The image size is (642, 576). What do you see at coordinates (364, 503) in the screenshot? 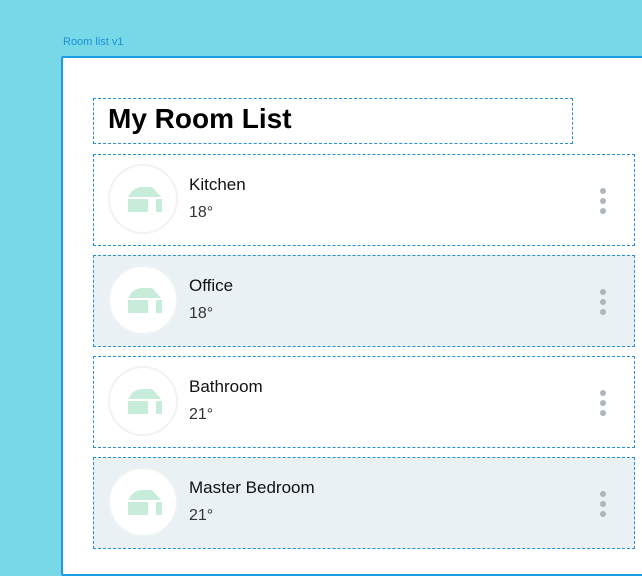
I see `room-list-item: Master Bedroom 21°` at bounding box center [364, 503].